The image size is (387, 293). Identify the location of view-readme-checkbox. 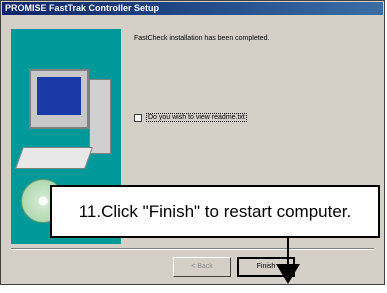
(138, 117).